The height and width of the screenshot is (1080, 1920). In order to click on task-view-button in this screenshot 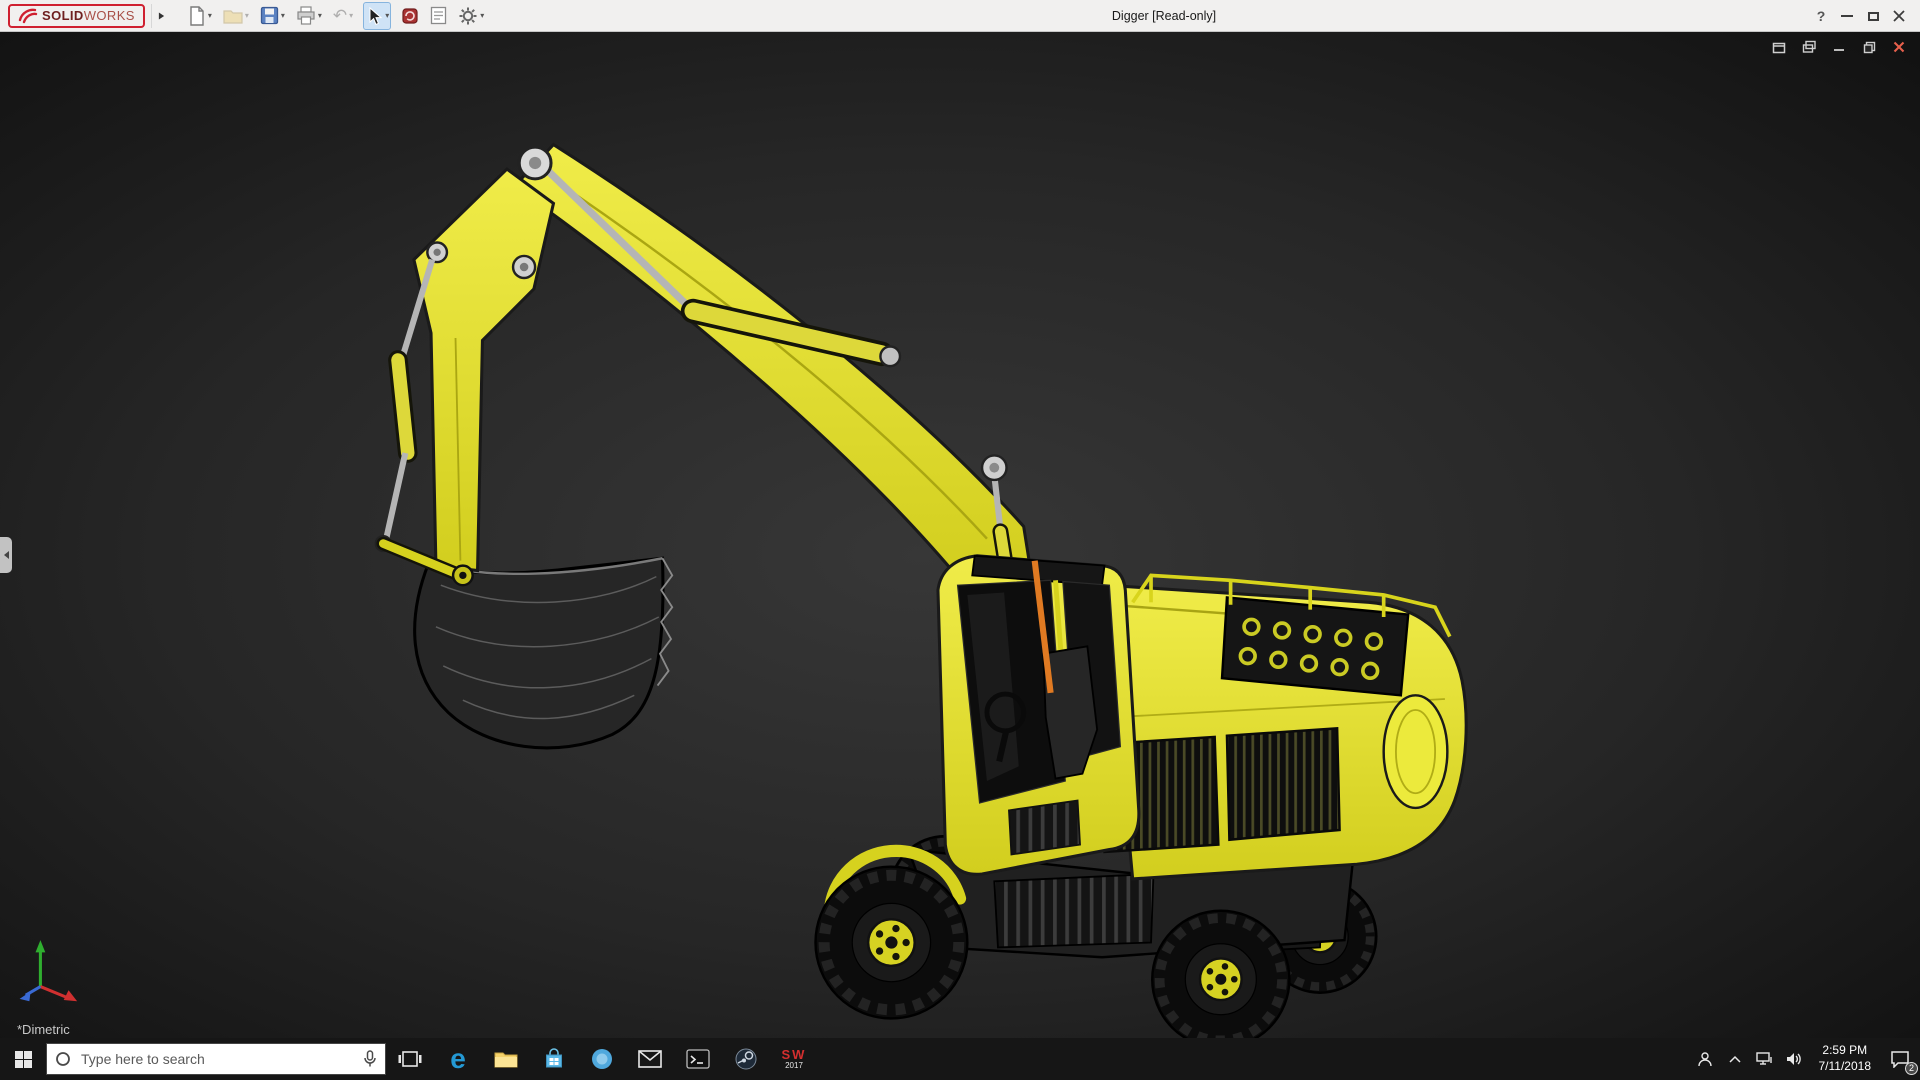, I will do `click(410, 1059)`.